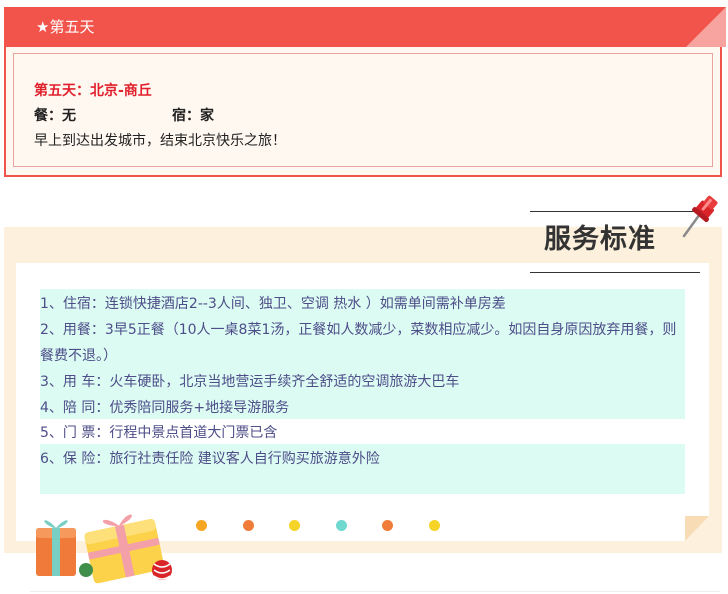  Describe the element at coordinates (615, 272) in the screenshot. I see `title-rule-bottom` at that location.